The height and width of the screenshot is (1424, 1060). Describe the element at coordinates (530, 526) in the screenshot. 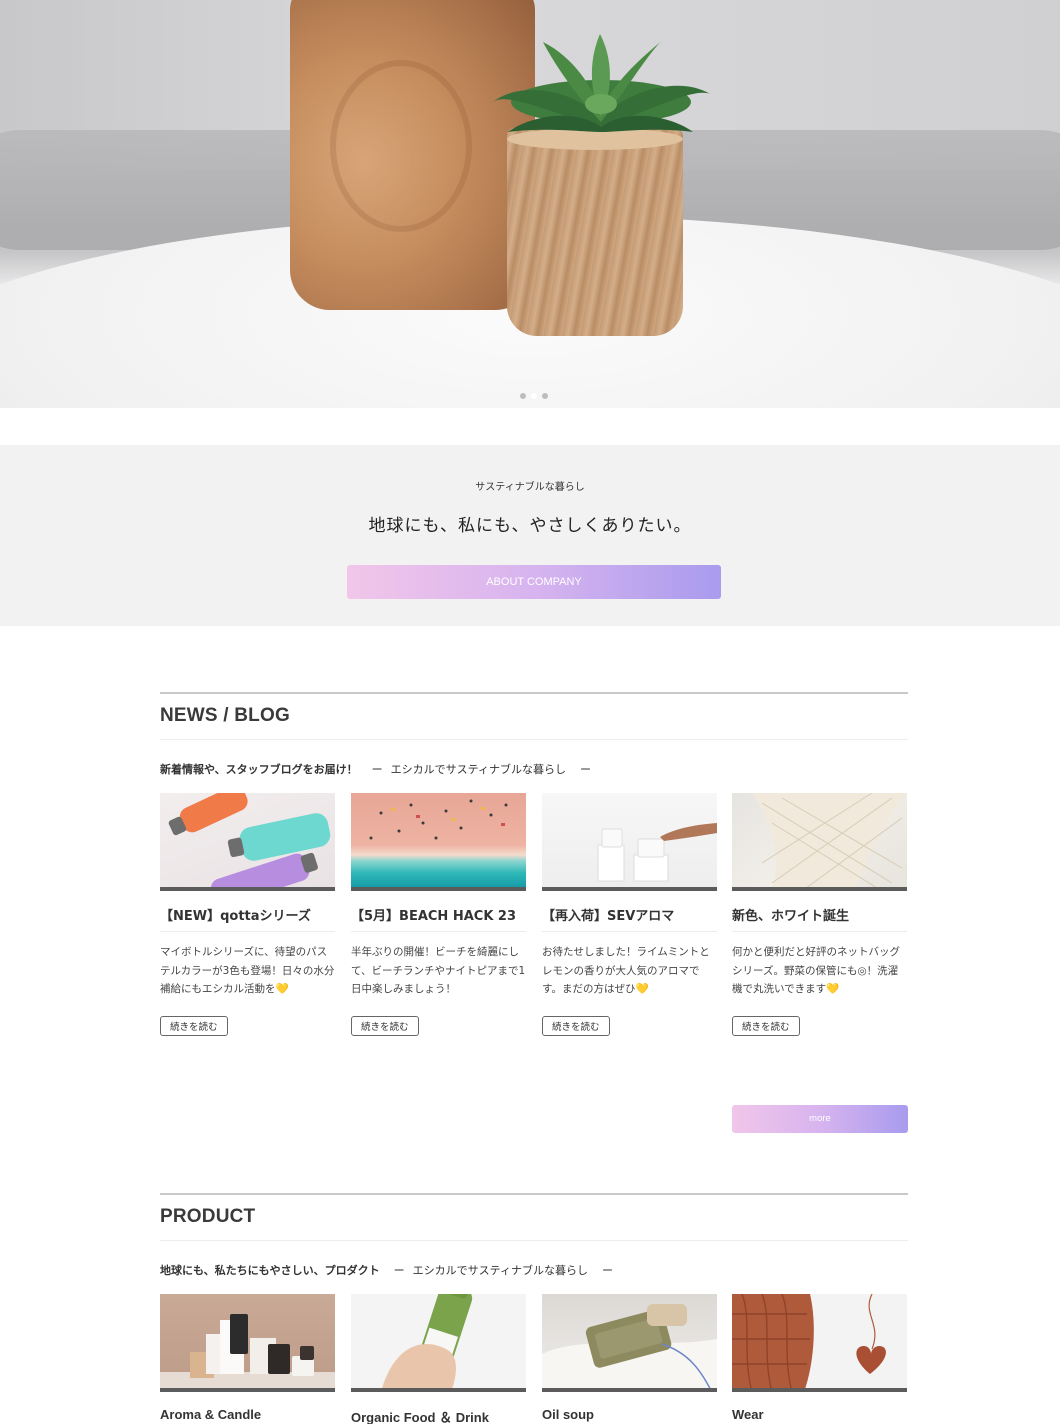

I see `about-headline: 地球にも、私にも、やさしくありたい。` at that location.